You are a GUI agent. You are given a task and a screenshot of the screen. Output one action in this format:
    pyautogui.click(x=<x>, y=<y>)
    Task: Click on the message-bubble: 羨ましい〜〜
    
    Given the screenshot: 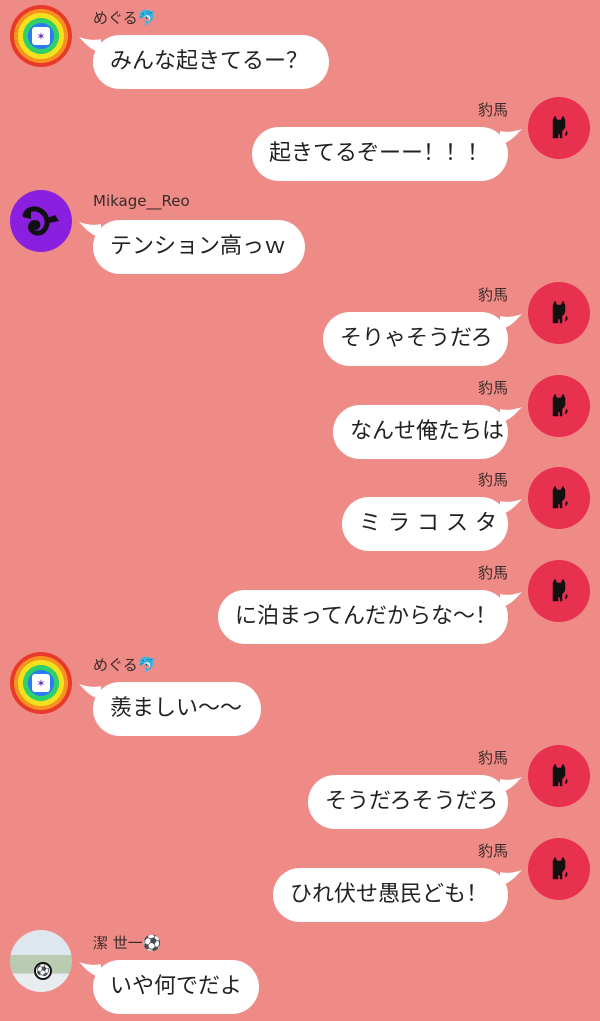 What is the action you would take?
    pyautogui.click(x=177, y=709)
    